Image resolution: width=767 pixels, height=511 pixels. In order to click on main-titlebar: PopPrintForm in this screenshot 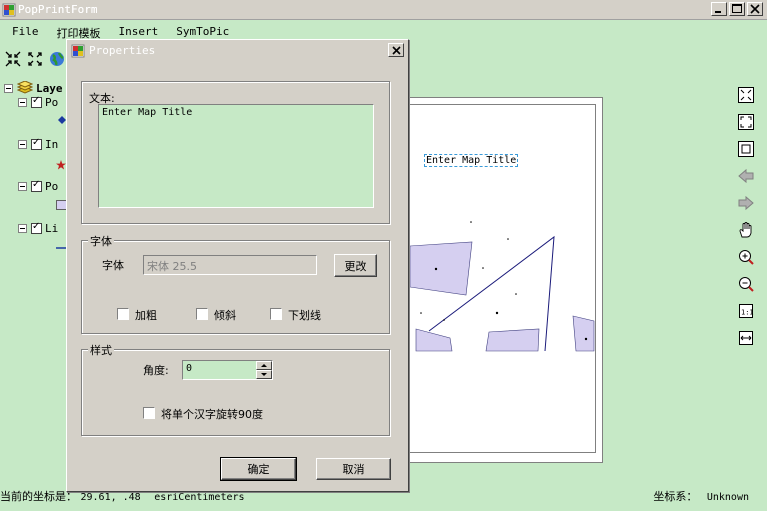, I will do `click(383, 10)`.